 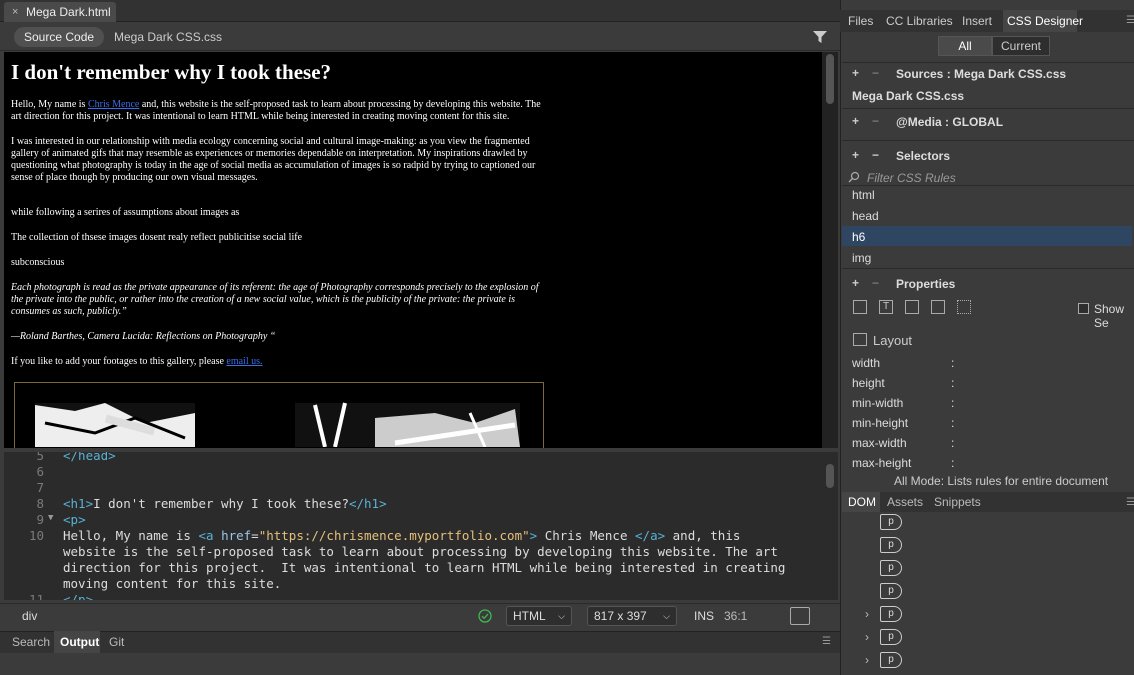 I want to click on add-media-icon: +, so click(x=855, y=121).